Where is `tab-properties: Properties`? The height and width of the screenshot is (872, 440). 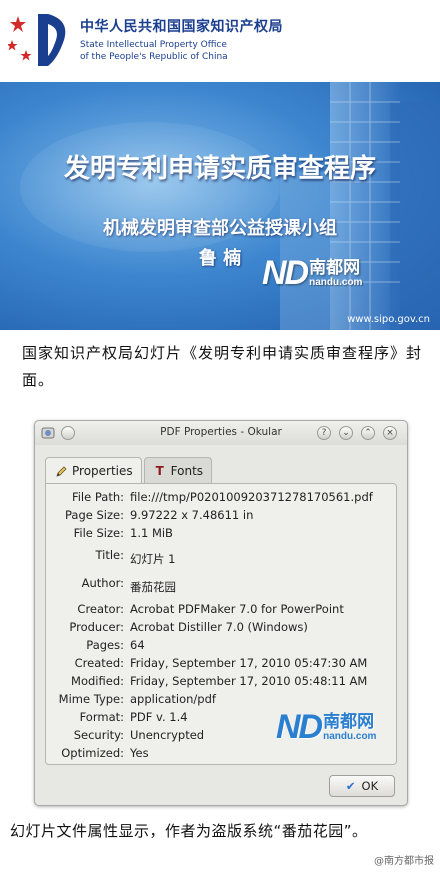
tab-properties: Properties is located at coordinates (93, 470).